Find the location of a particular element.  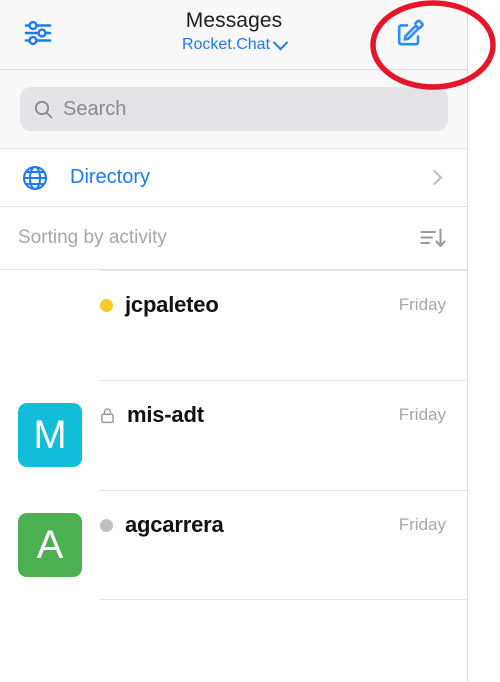

server-switcher: Rocket.Chat is located at coordinates (235, 45).